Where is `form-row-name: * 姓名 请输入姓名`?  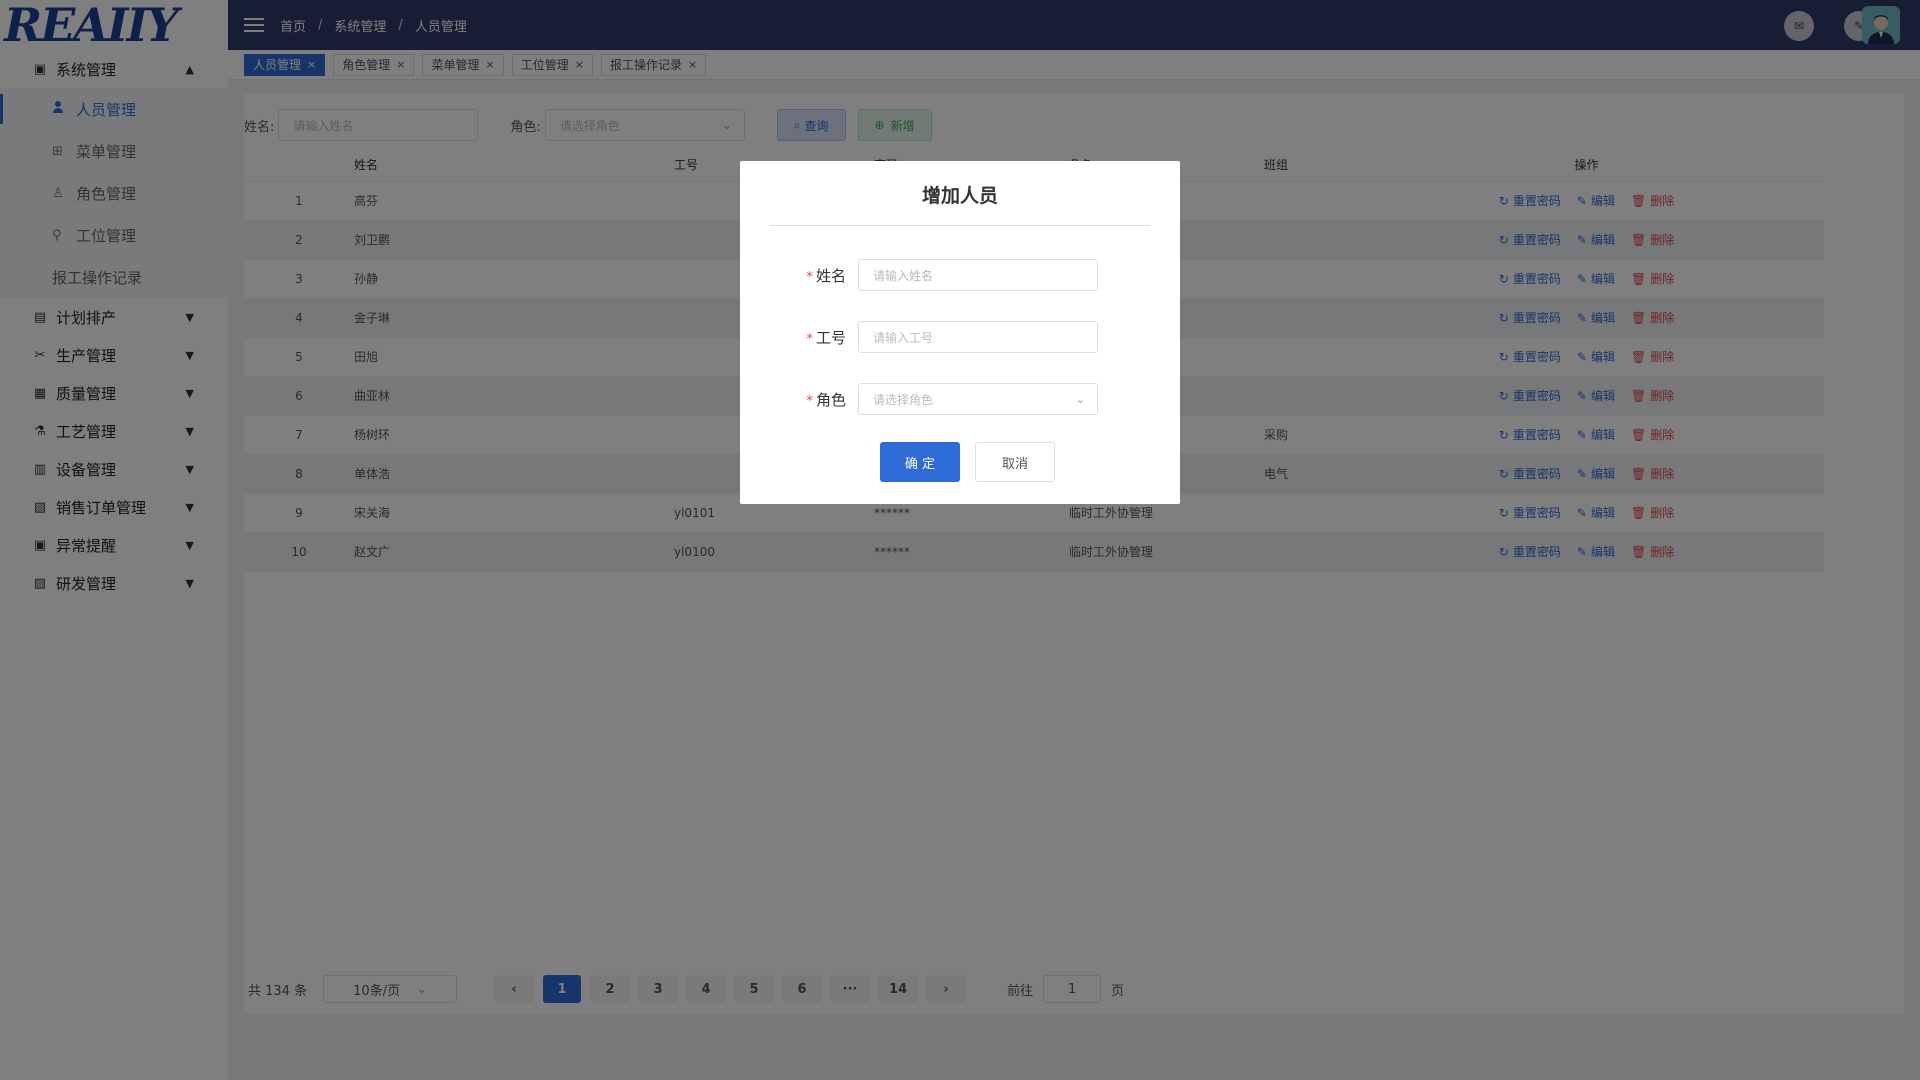
form-row-name: * 姓名 请输入姓名 is located at coordinates (960, 275).